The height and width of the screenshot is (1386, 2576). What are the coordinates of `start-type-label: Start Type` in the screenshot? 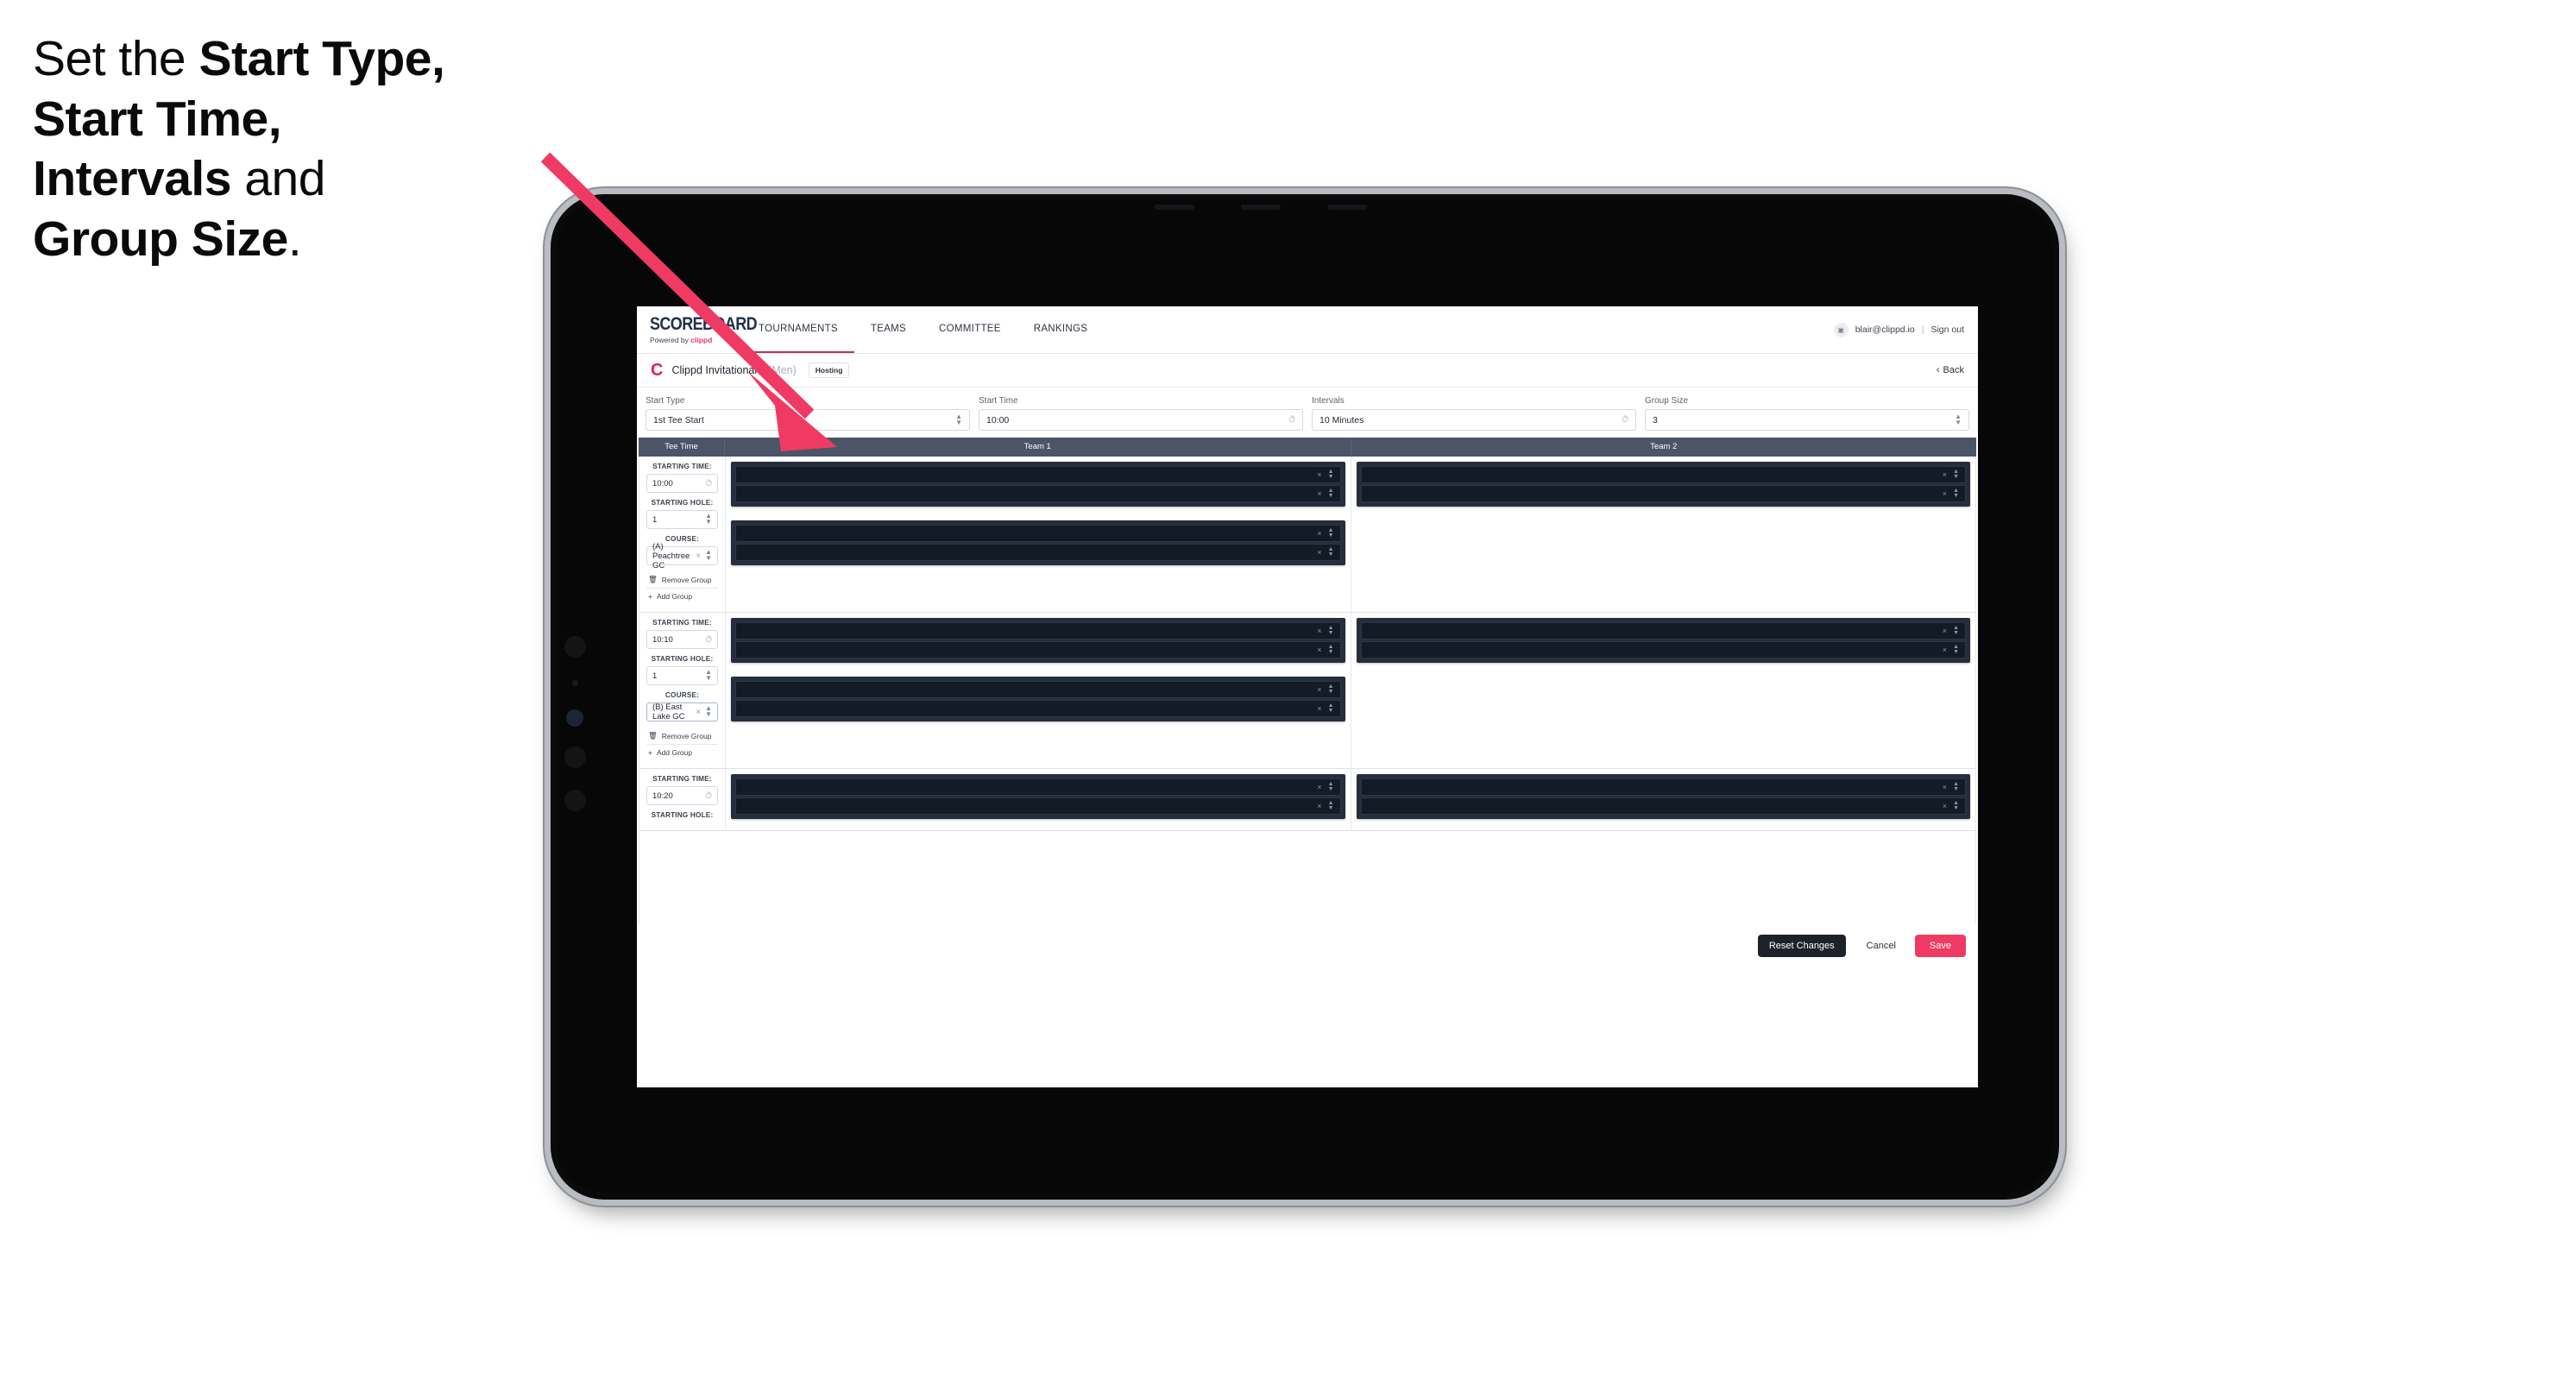 It's located at (666, 401).